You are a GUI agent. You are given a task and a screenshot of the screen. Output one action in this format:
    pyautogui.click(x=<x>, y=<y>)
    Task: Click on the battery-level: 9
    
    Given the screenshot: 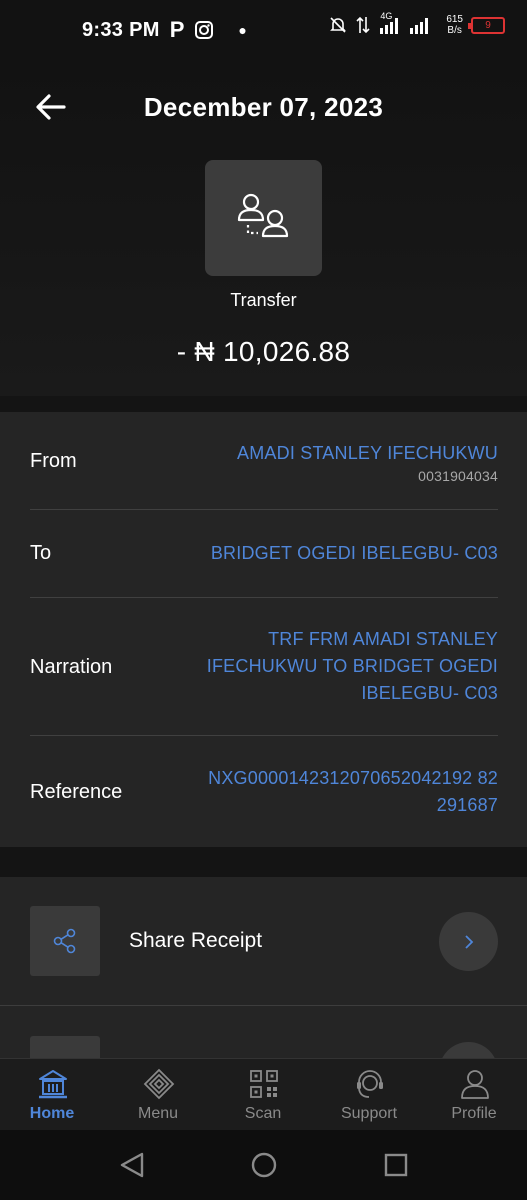 What is the action you would take?
    pyautogui.click(x=488, y=25)
    